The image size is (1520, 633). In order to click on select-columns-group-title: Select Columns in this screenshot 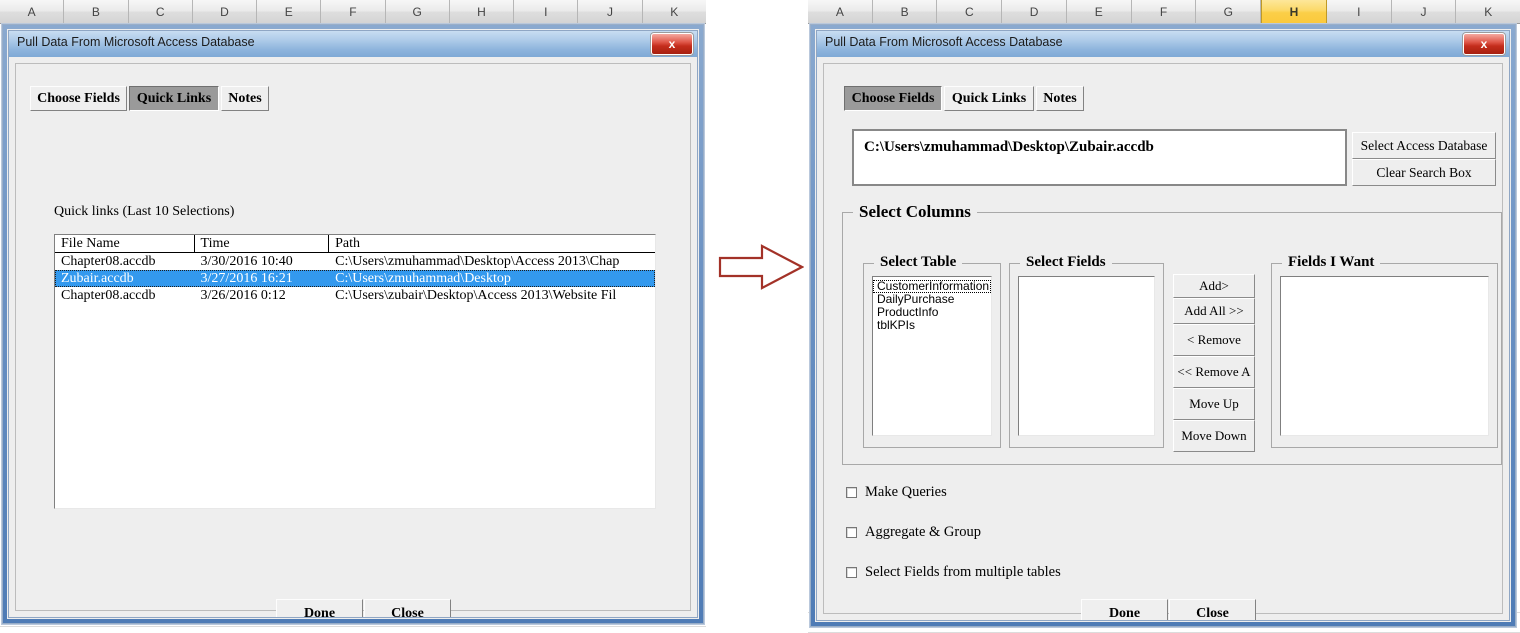, I will do `click(915, 212)`.